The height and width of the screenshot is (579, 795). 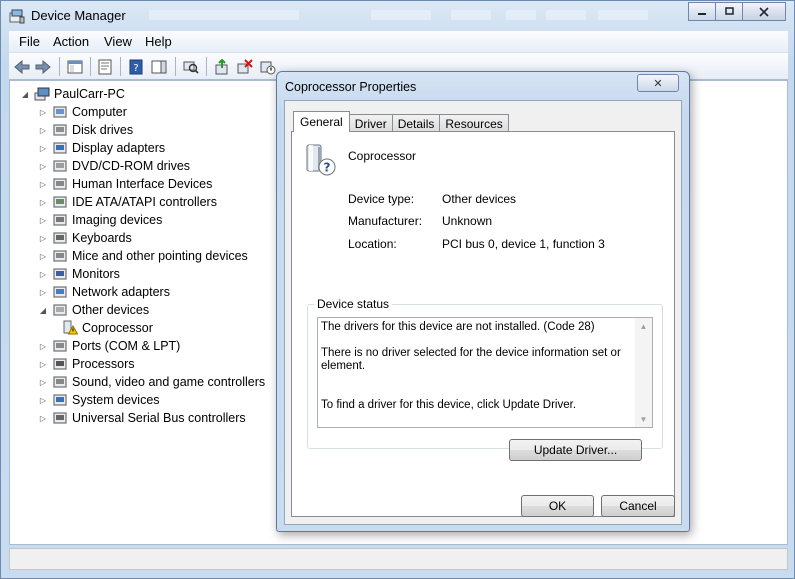 I want to click on restore-icon, so click(x=729, y=10).